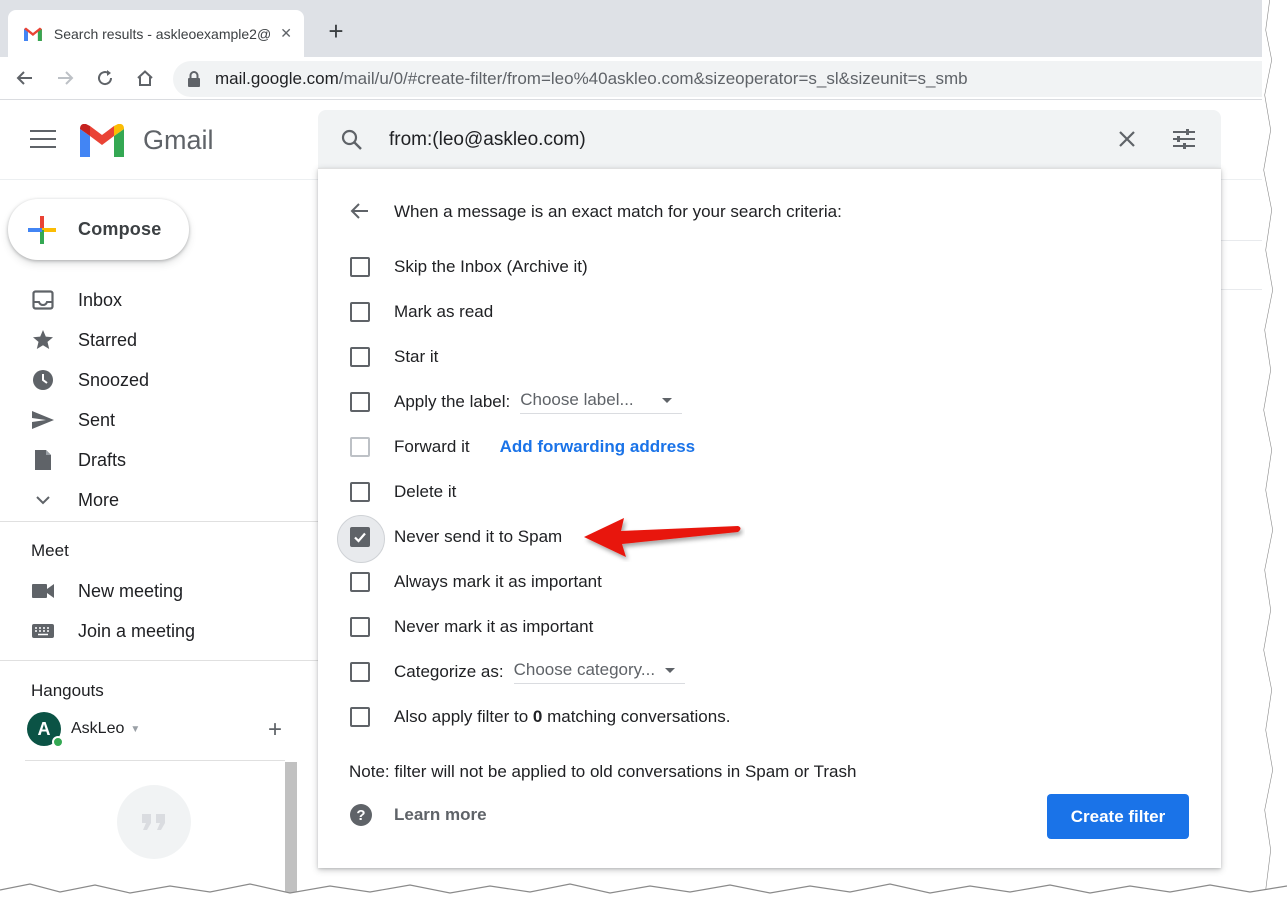 Image resolution: width=1287 pixels, height=915 pixels. Describe the element at coordinates (360, 267) in the screenshot. I see `skip-inbox-checkbox` at that location.